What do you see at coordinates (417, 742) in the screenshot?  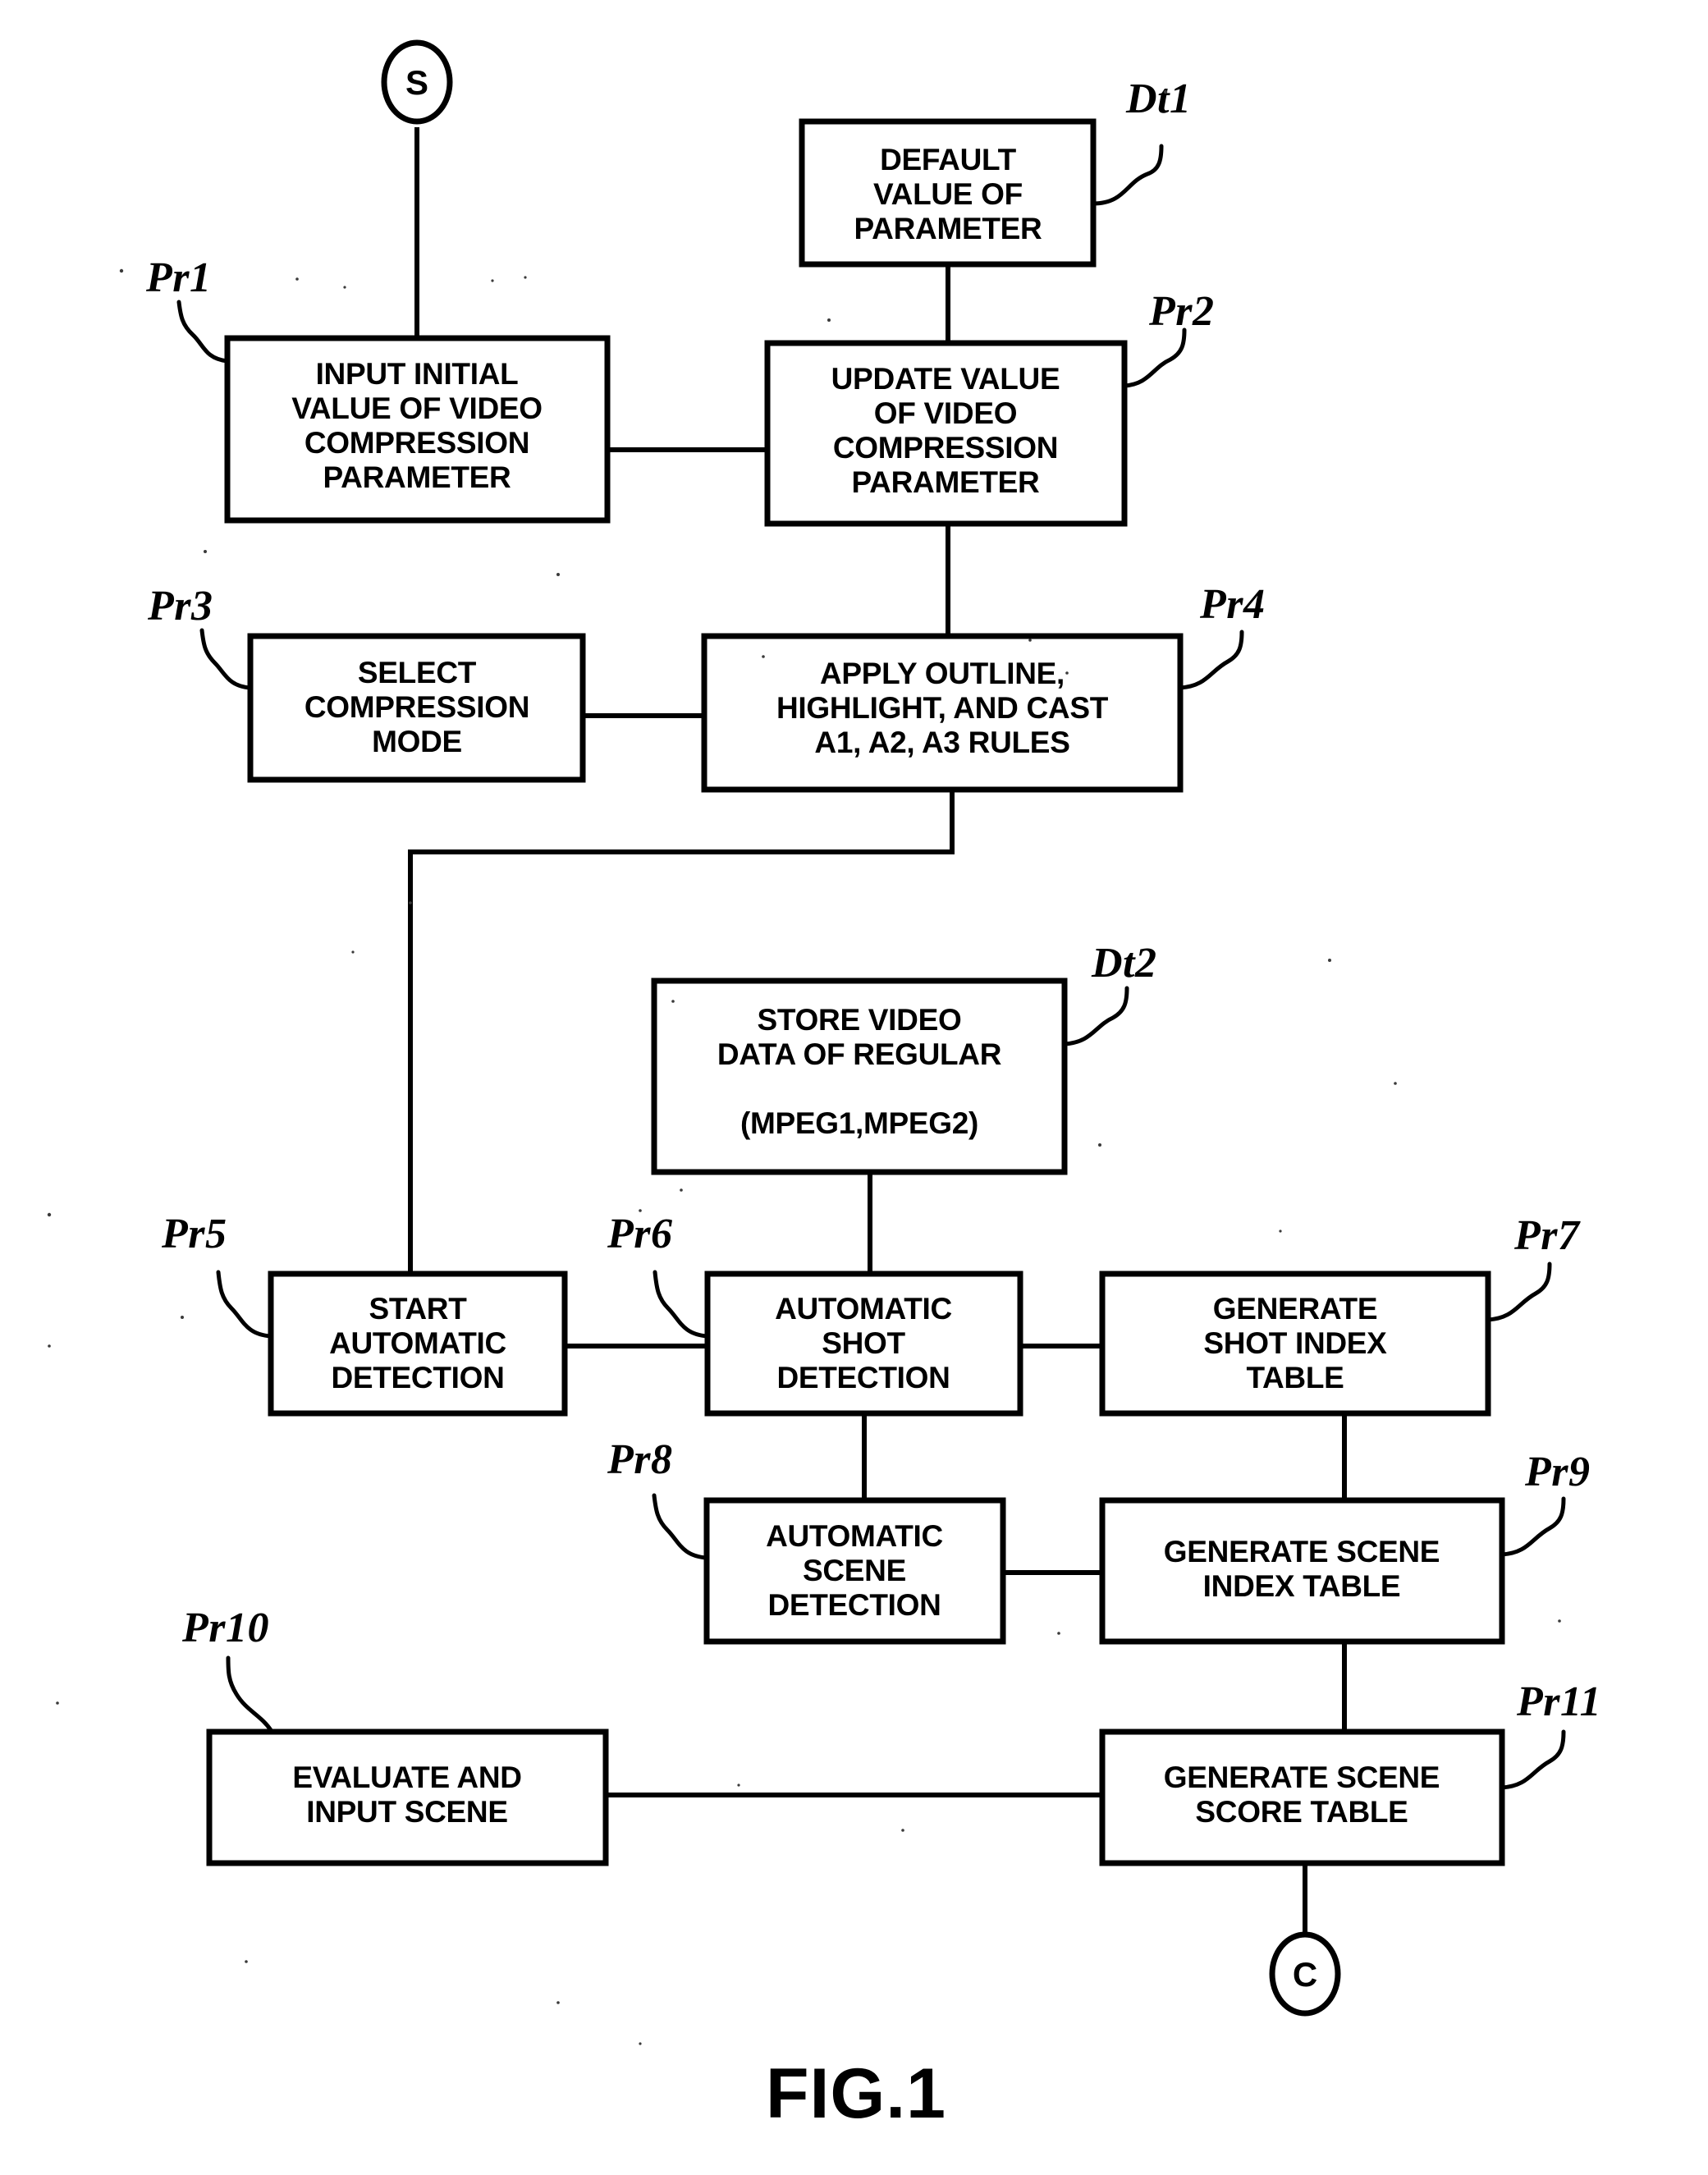 I see `box-pr3-line-3: MODE` at bounding box center [417, 742].